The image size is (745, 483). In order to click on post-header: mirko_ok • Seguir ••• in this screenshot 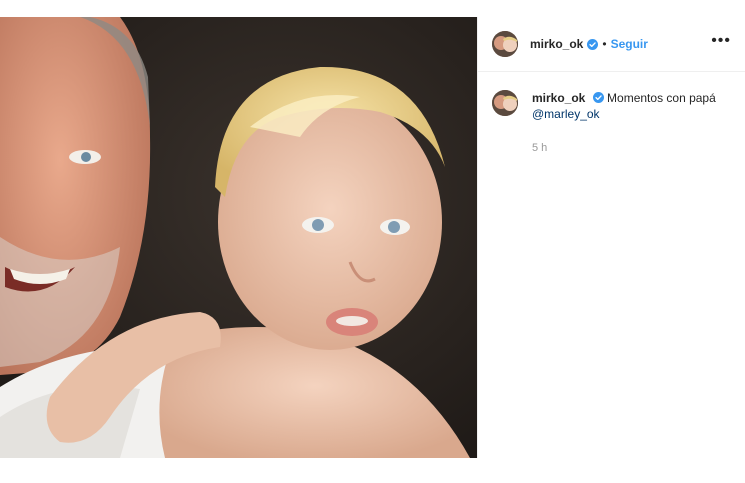, I will do `click(611, 44)`.